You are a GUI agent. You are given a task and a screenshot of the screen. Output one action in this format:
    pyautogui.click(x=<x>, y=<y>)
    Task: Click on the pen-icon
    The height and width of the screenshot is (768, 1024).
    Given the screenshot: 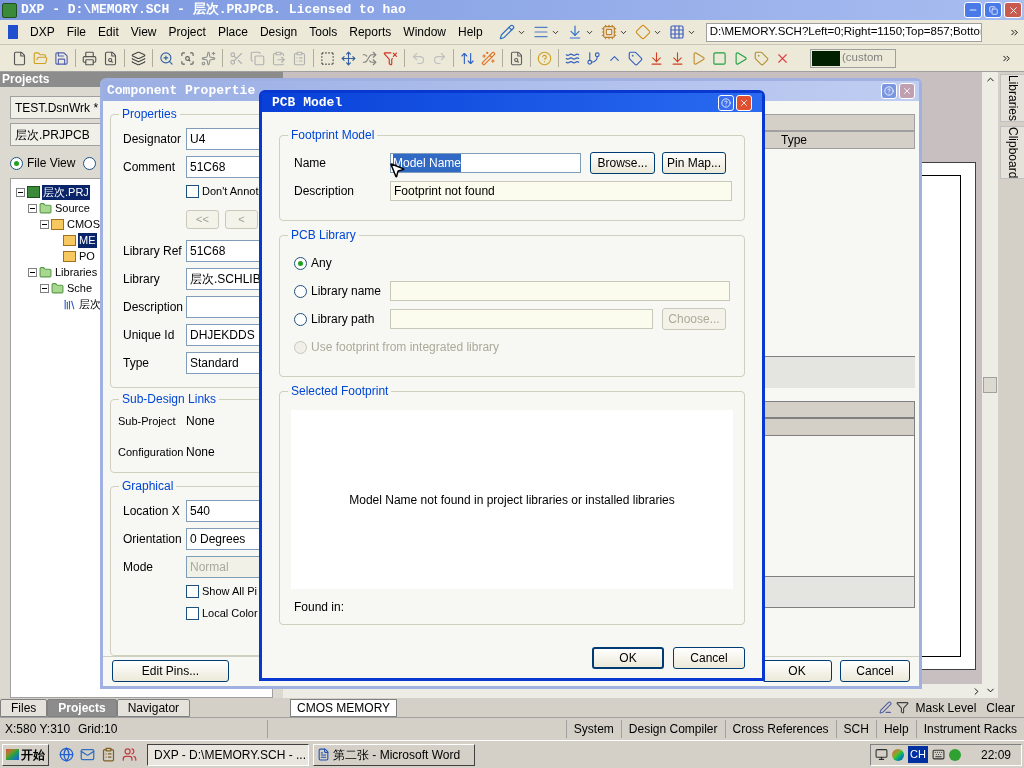 What is the action you would take?
    pyautogui.click(x=885, y=707)
    